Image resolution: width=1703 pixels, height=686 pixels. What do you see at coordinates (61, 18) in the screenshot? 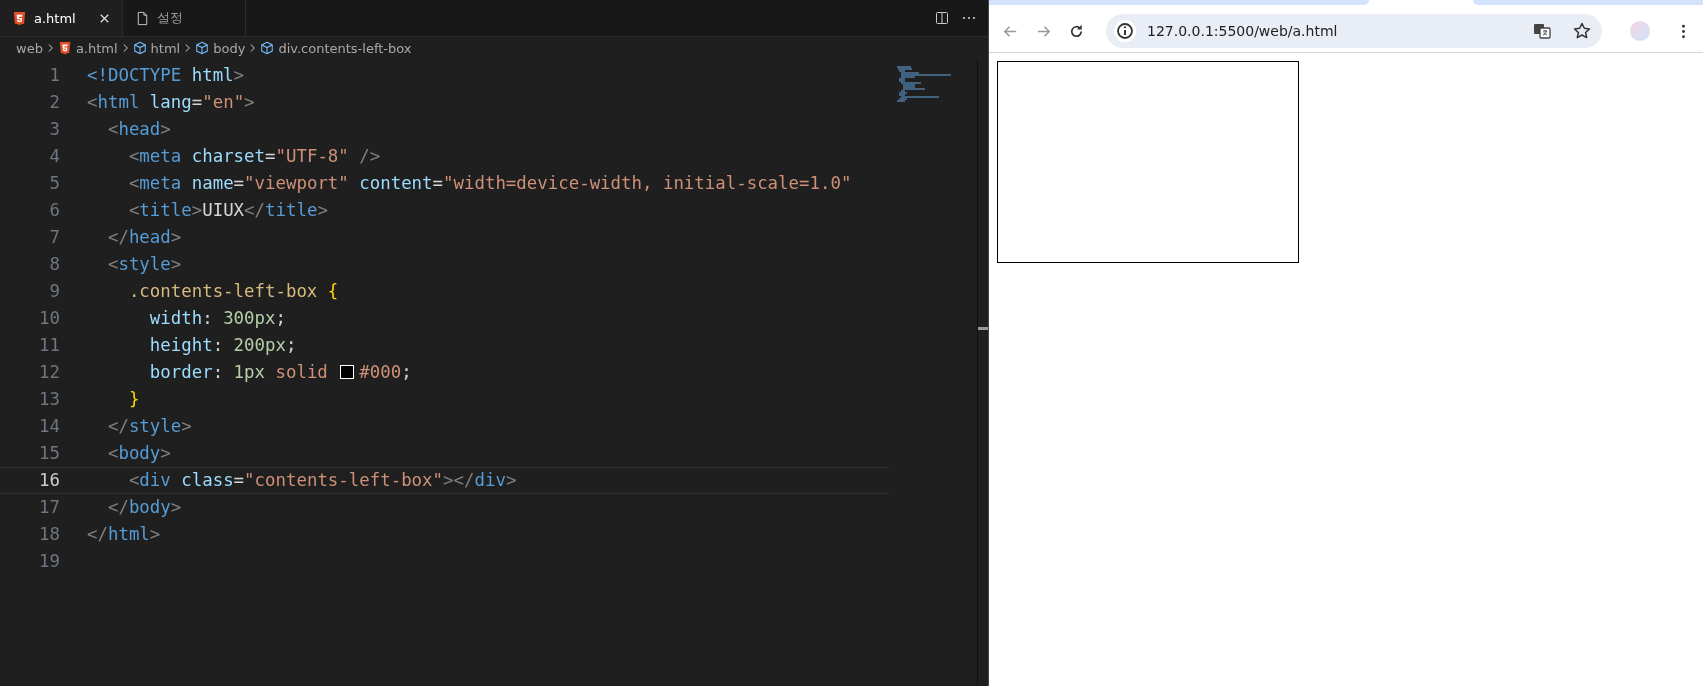
I see `editor-tab: a.html` at bounding box center [61, 18].